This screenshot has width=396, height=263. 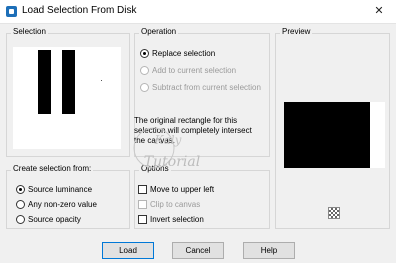 I want to click on load-button: Load, so click(x=128, y=250).